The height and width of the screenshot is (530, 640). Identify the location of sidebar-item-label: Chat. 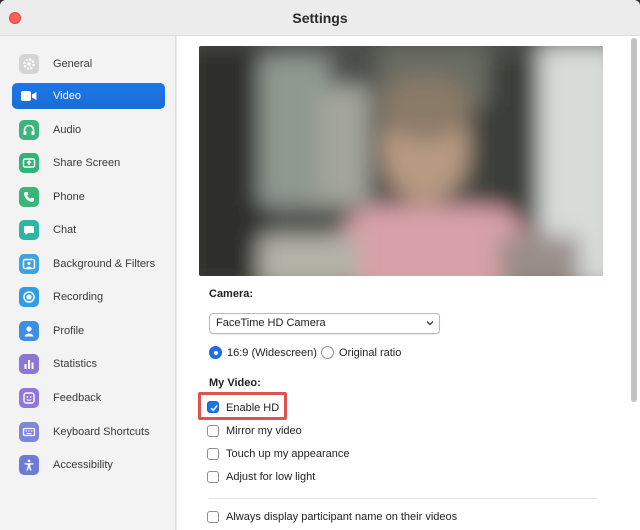
(65, 230).